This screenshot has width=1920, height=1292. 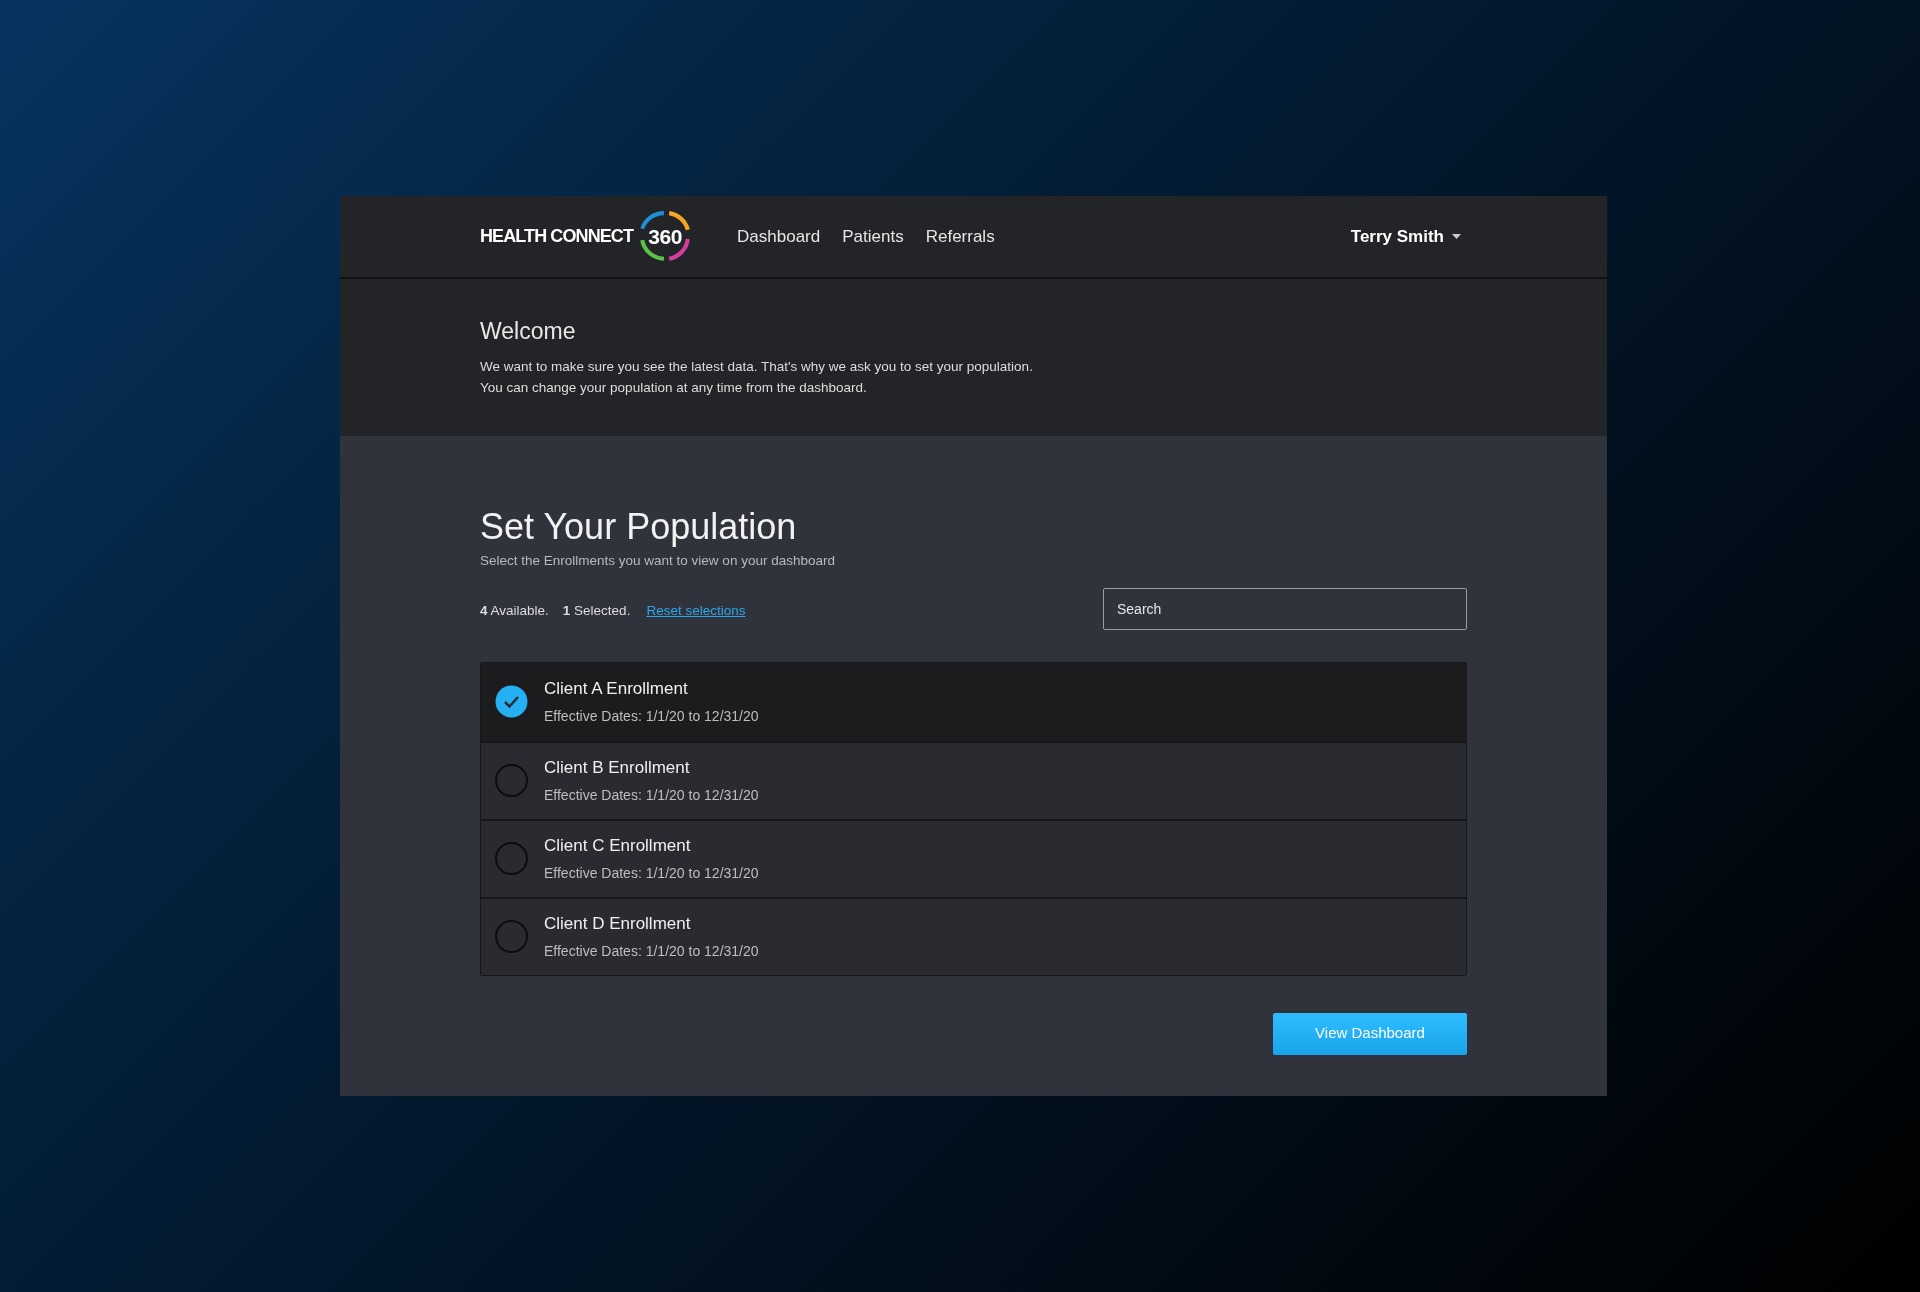 I want to click on enrollment-name: Client B Enrollment, so click(x=617, y=768).